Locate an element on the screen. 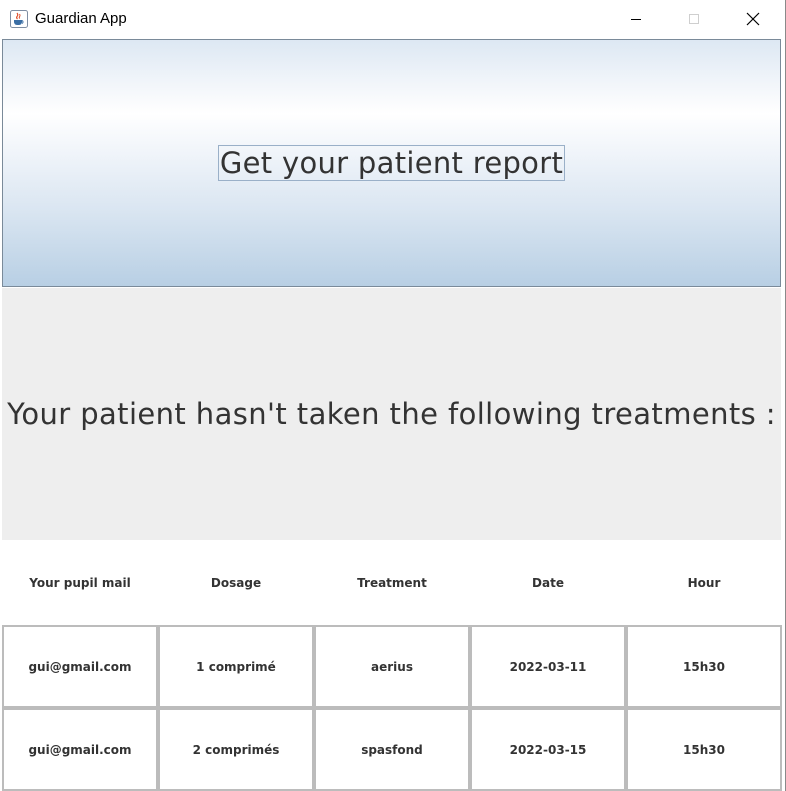  java-cup-icon is located at coordinates (19, 19).